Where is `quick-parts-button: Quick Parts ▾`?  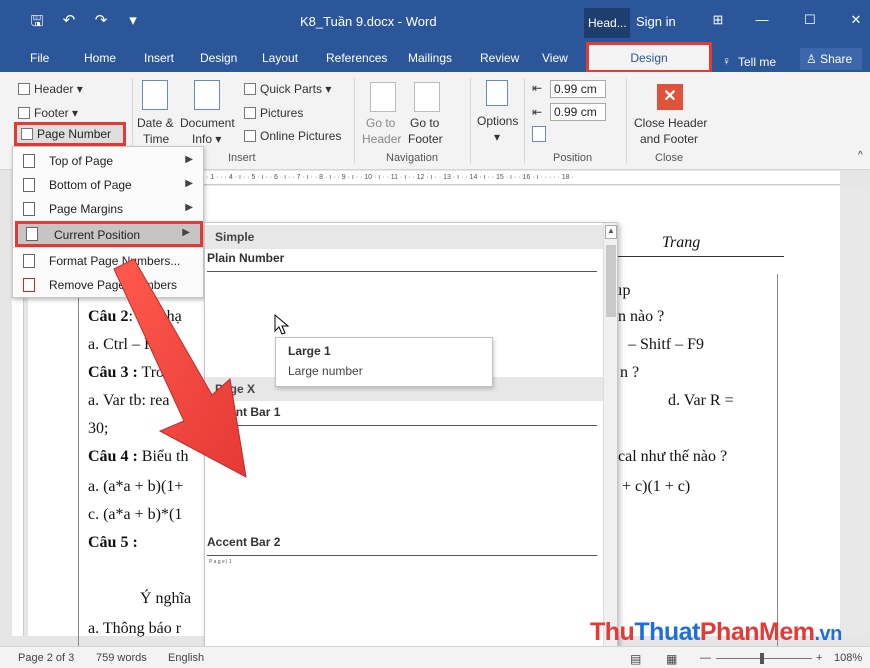
quick-parts-button: Quick Parts ▾ is located at coordinates (287, 89).